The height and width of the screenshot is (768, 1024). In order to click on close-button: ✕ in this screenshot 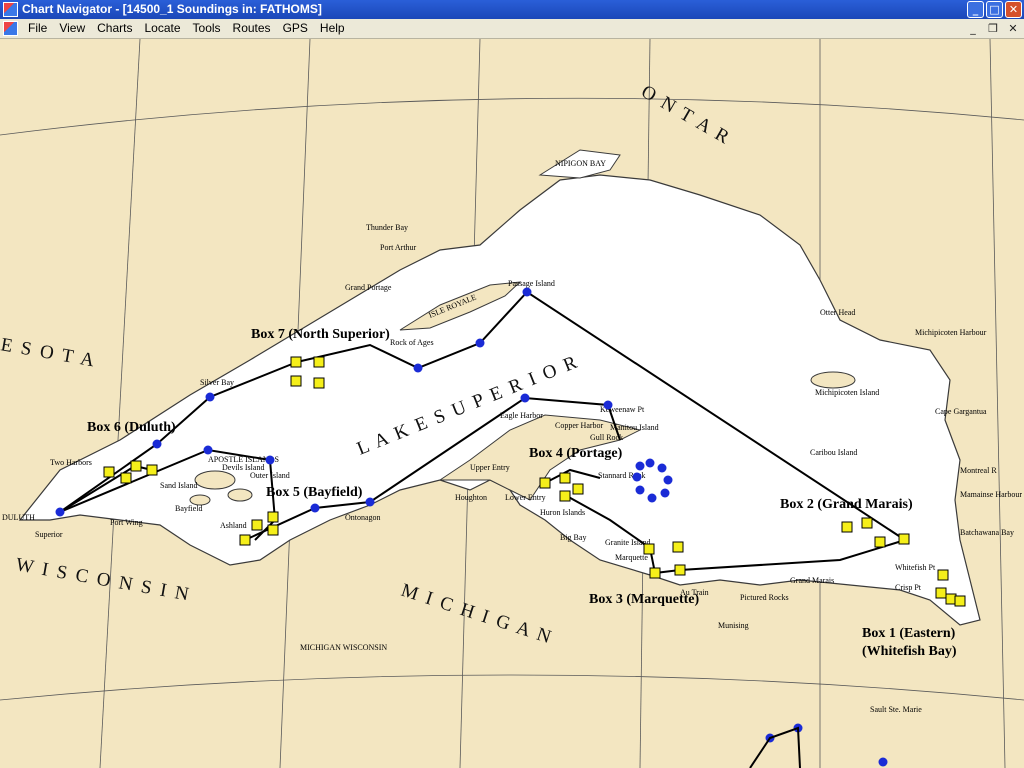, I will do `click(1013, 9)`.